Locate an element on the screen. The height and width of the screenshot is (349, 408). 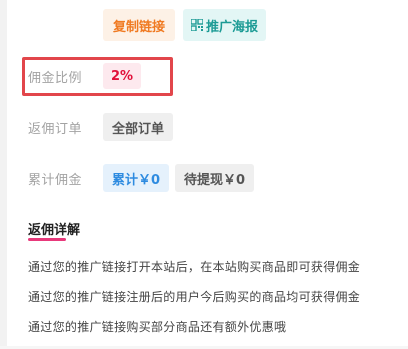
all-orders-button: 全部订单 is located at coordinates (138, 127).